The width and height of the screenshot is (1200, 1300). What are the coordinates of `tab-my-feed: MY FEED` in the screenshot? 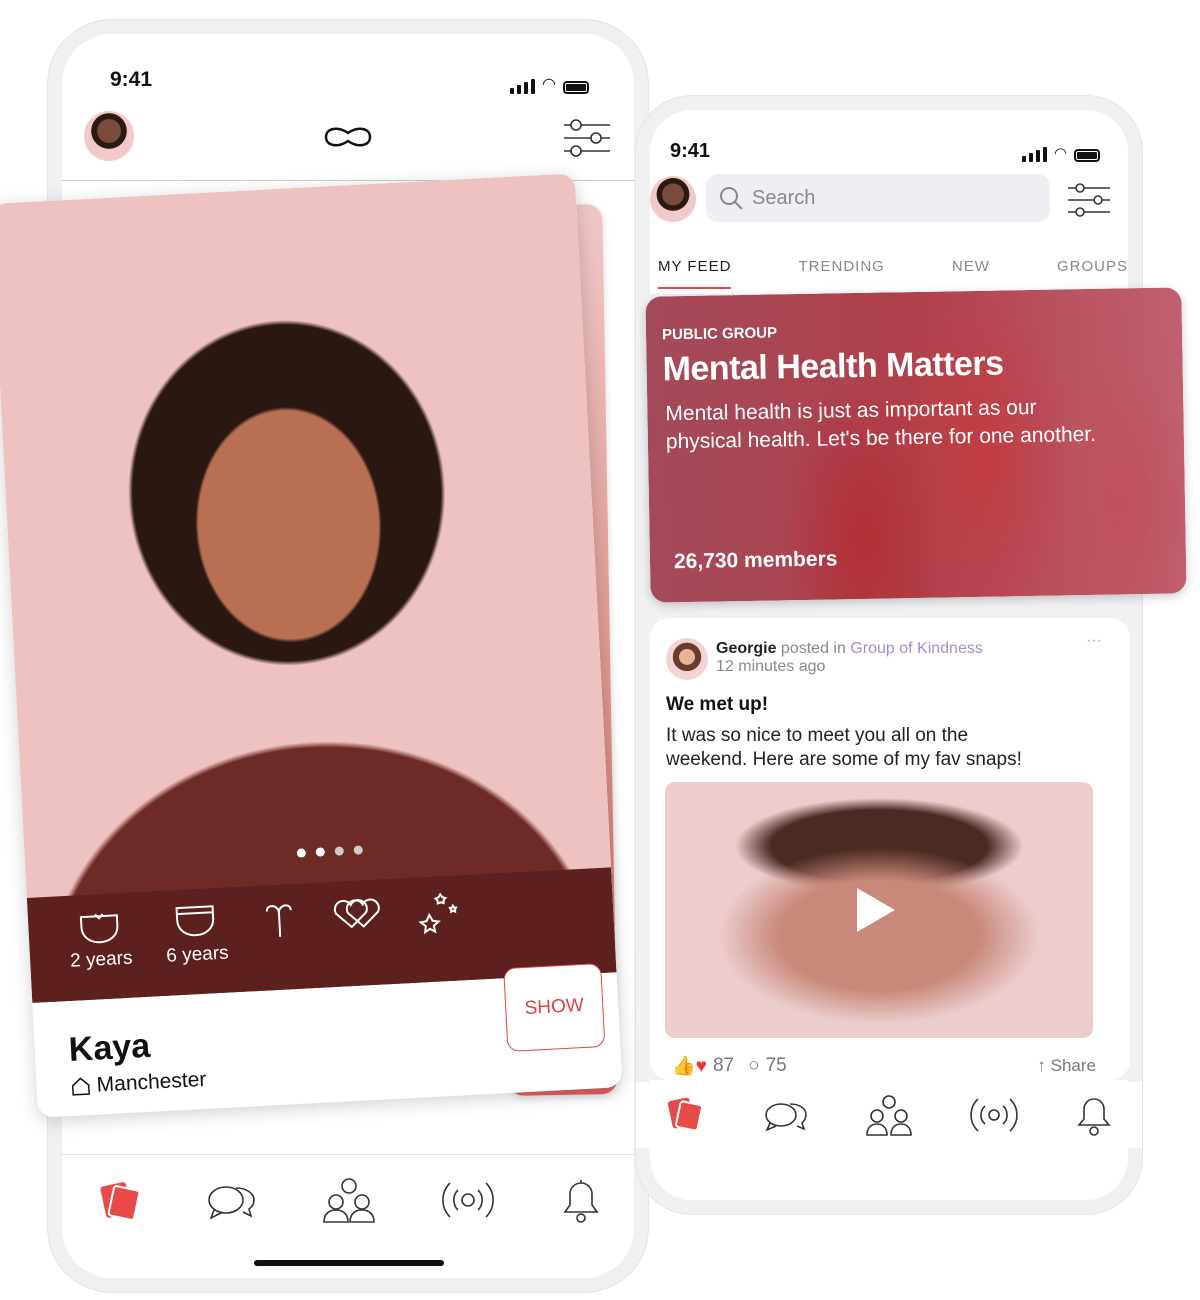 It's located at (695, 273).